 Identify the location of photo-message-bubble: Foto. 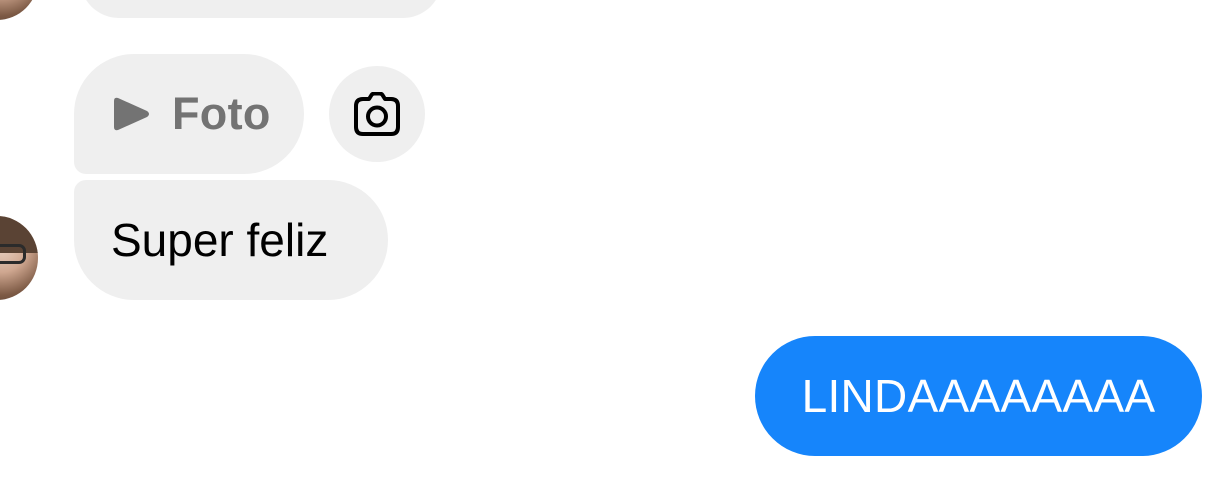
(189, 114).